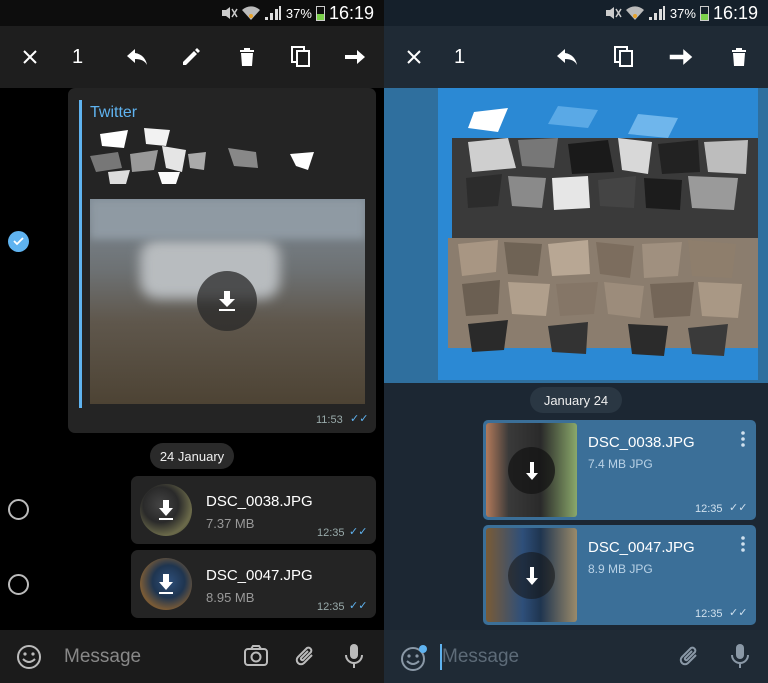  Describe the element at coordinates (351, 12) in the screenshot. I see `clock: 16:19` at that location.